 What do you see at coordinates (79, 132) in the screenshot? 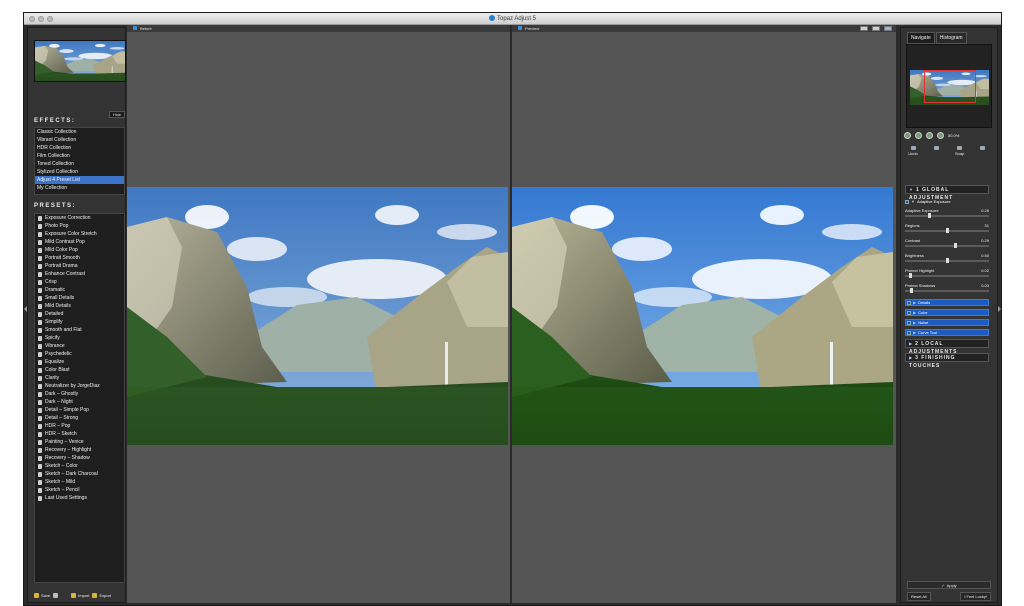
I see `effect-item: Classic Collection` at bounding box center [79, 132].